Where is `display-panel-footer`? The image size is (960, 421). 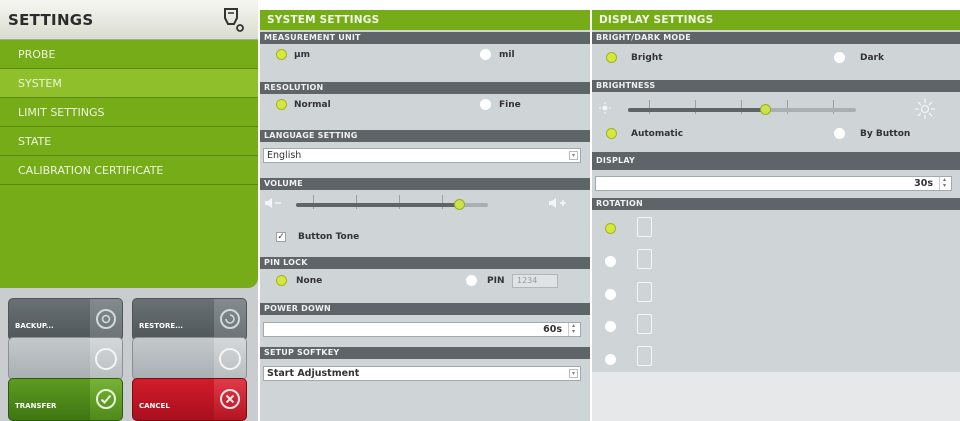
display-panel-footer is located at coordinates (776, 396).